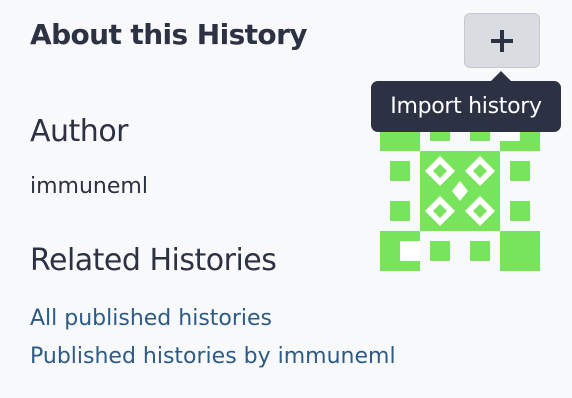 This screenshot has width=572, height=398. I want to click on author-avatar, so click(460, 191).